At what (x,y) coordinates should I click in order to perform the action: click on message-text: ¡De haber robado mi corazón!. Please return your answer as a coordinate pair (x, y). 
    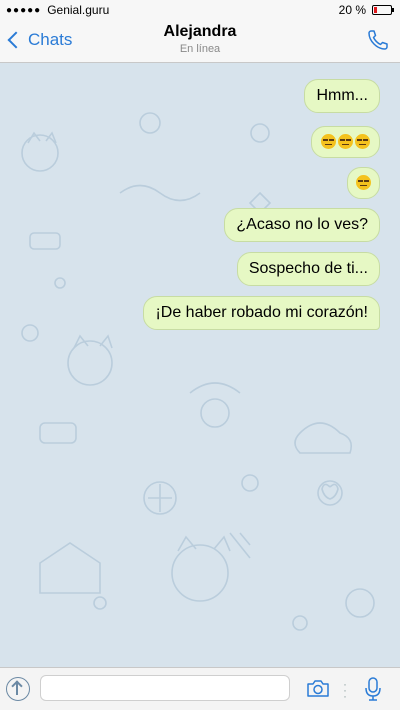
    Looking at the image, I should click on (261, 312).